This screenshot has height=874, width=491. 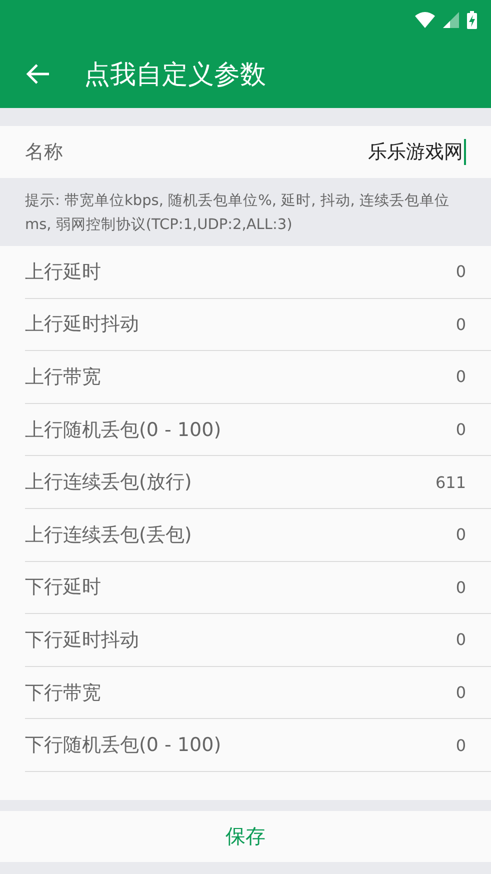 What do you see at coordinates (472, 20) in the screenshot?
I see `battery-icon` at bounding box center [472, 20].